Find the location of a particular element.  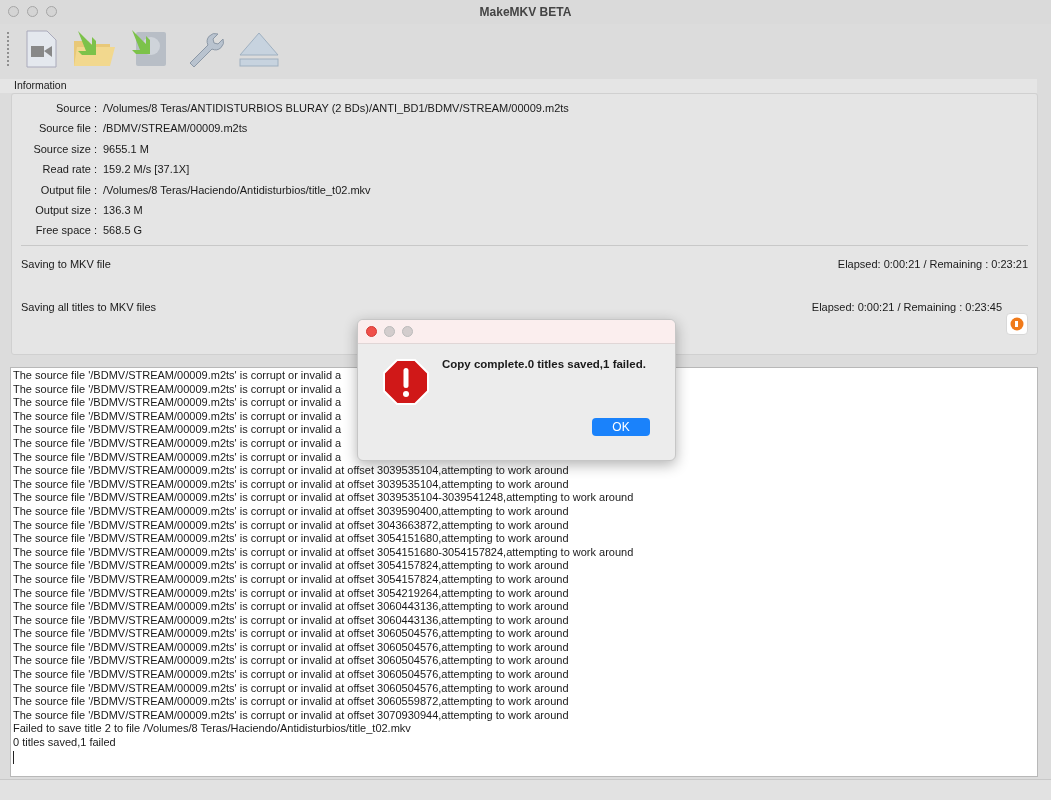

dialog-message: Copy complete.0 titles saved,1 failed. is located at coordinates (544, 364).